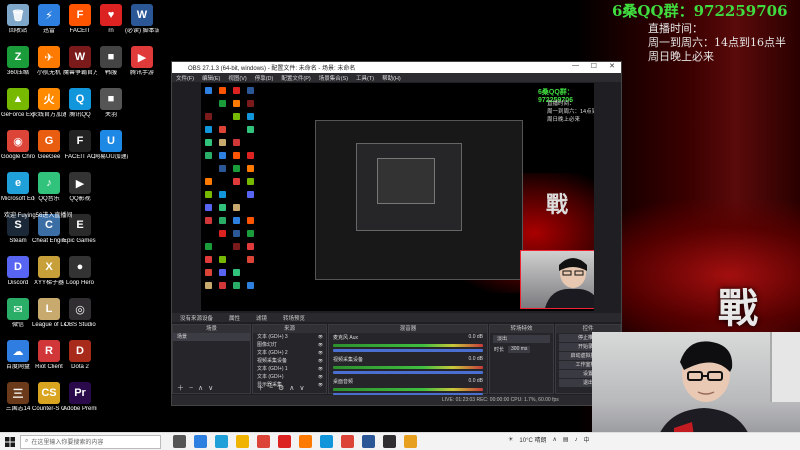 The image size is (800, 450). Describe the element at coordinates (196, 317) in the screenshot. I see `dock-tab: 没有来源设备` at that location.